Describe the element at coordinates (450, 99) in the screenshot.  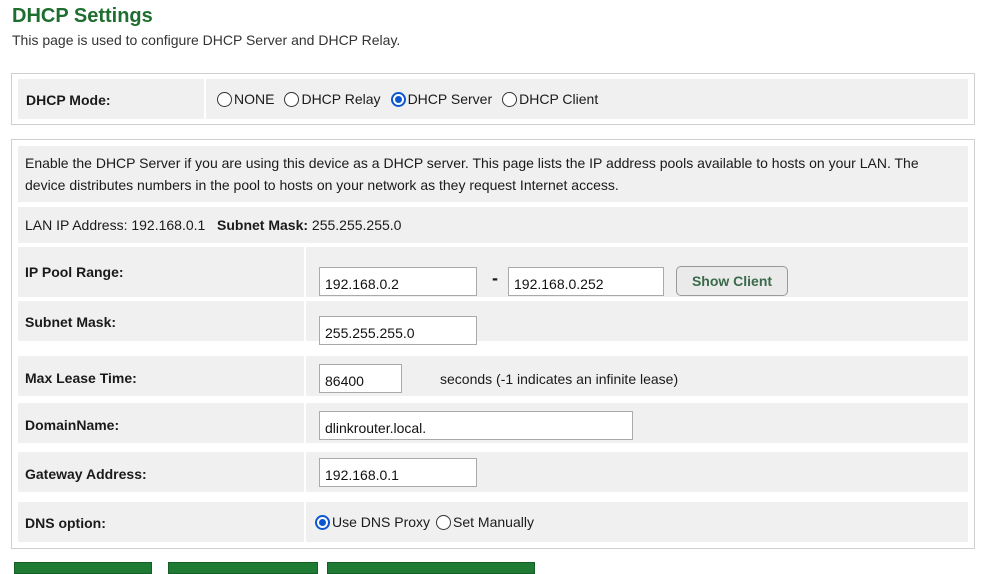
I see `mode-server-label: DHCP Server` at that location.